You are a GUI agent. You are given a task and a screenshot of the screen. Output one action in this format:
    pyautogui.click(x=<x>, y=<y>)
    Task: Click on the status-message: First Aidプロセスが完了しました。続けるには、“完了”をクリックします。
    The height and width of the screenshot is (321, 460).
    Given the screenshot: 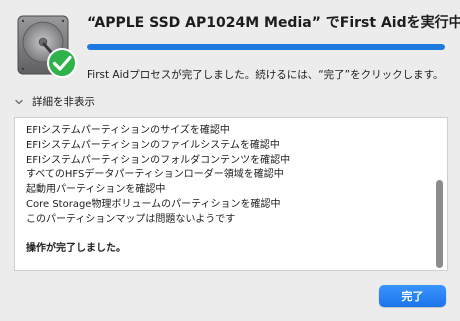 What is the action you would take?
    pyautogui.click(x=265, y=75)
    